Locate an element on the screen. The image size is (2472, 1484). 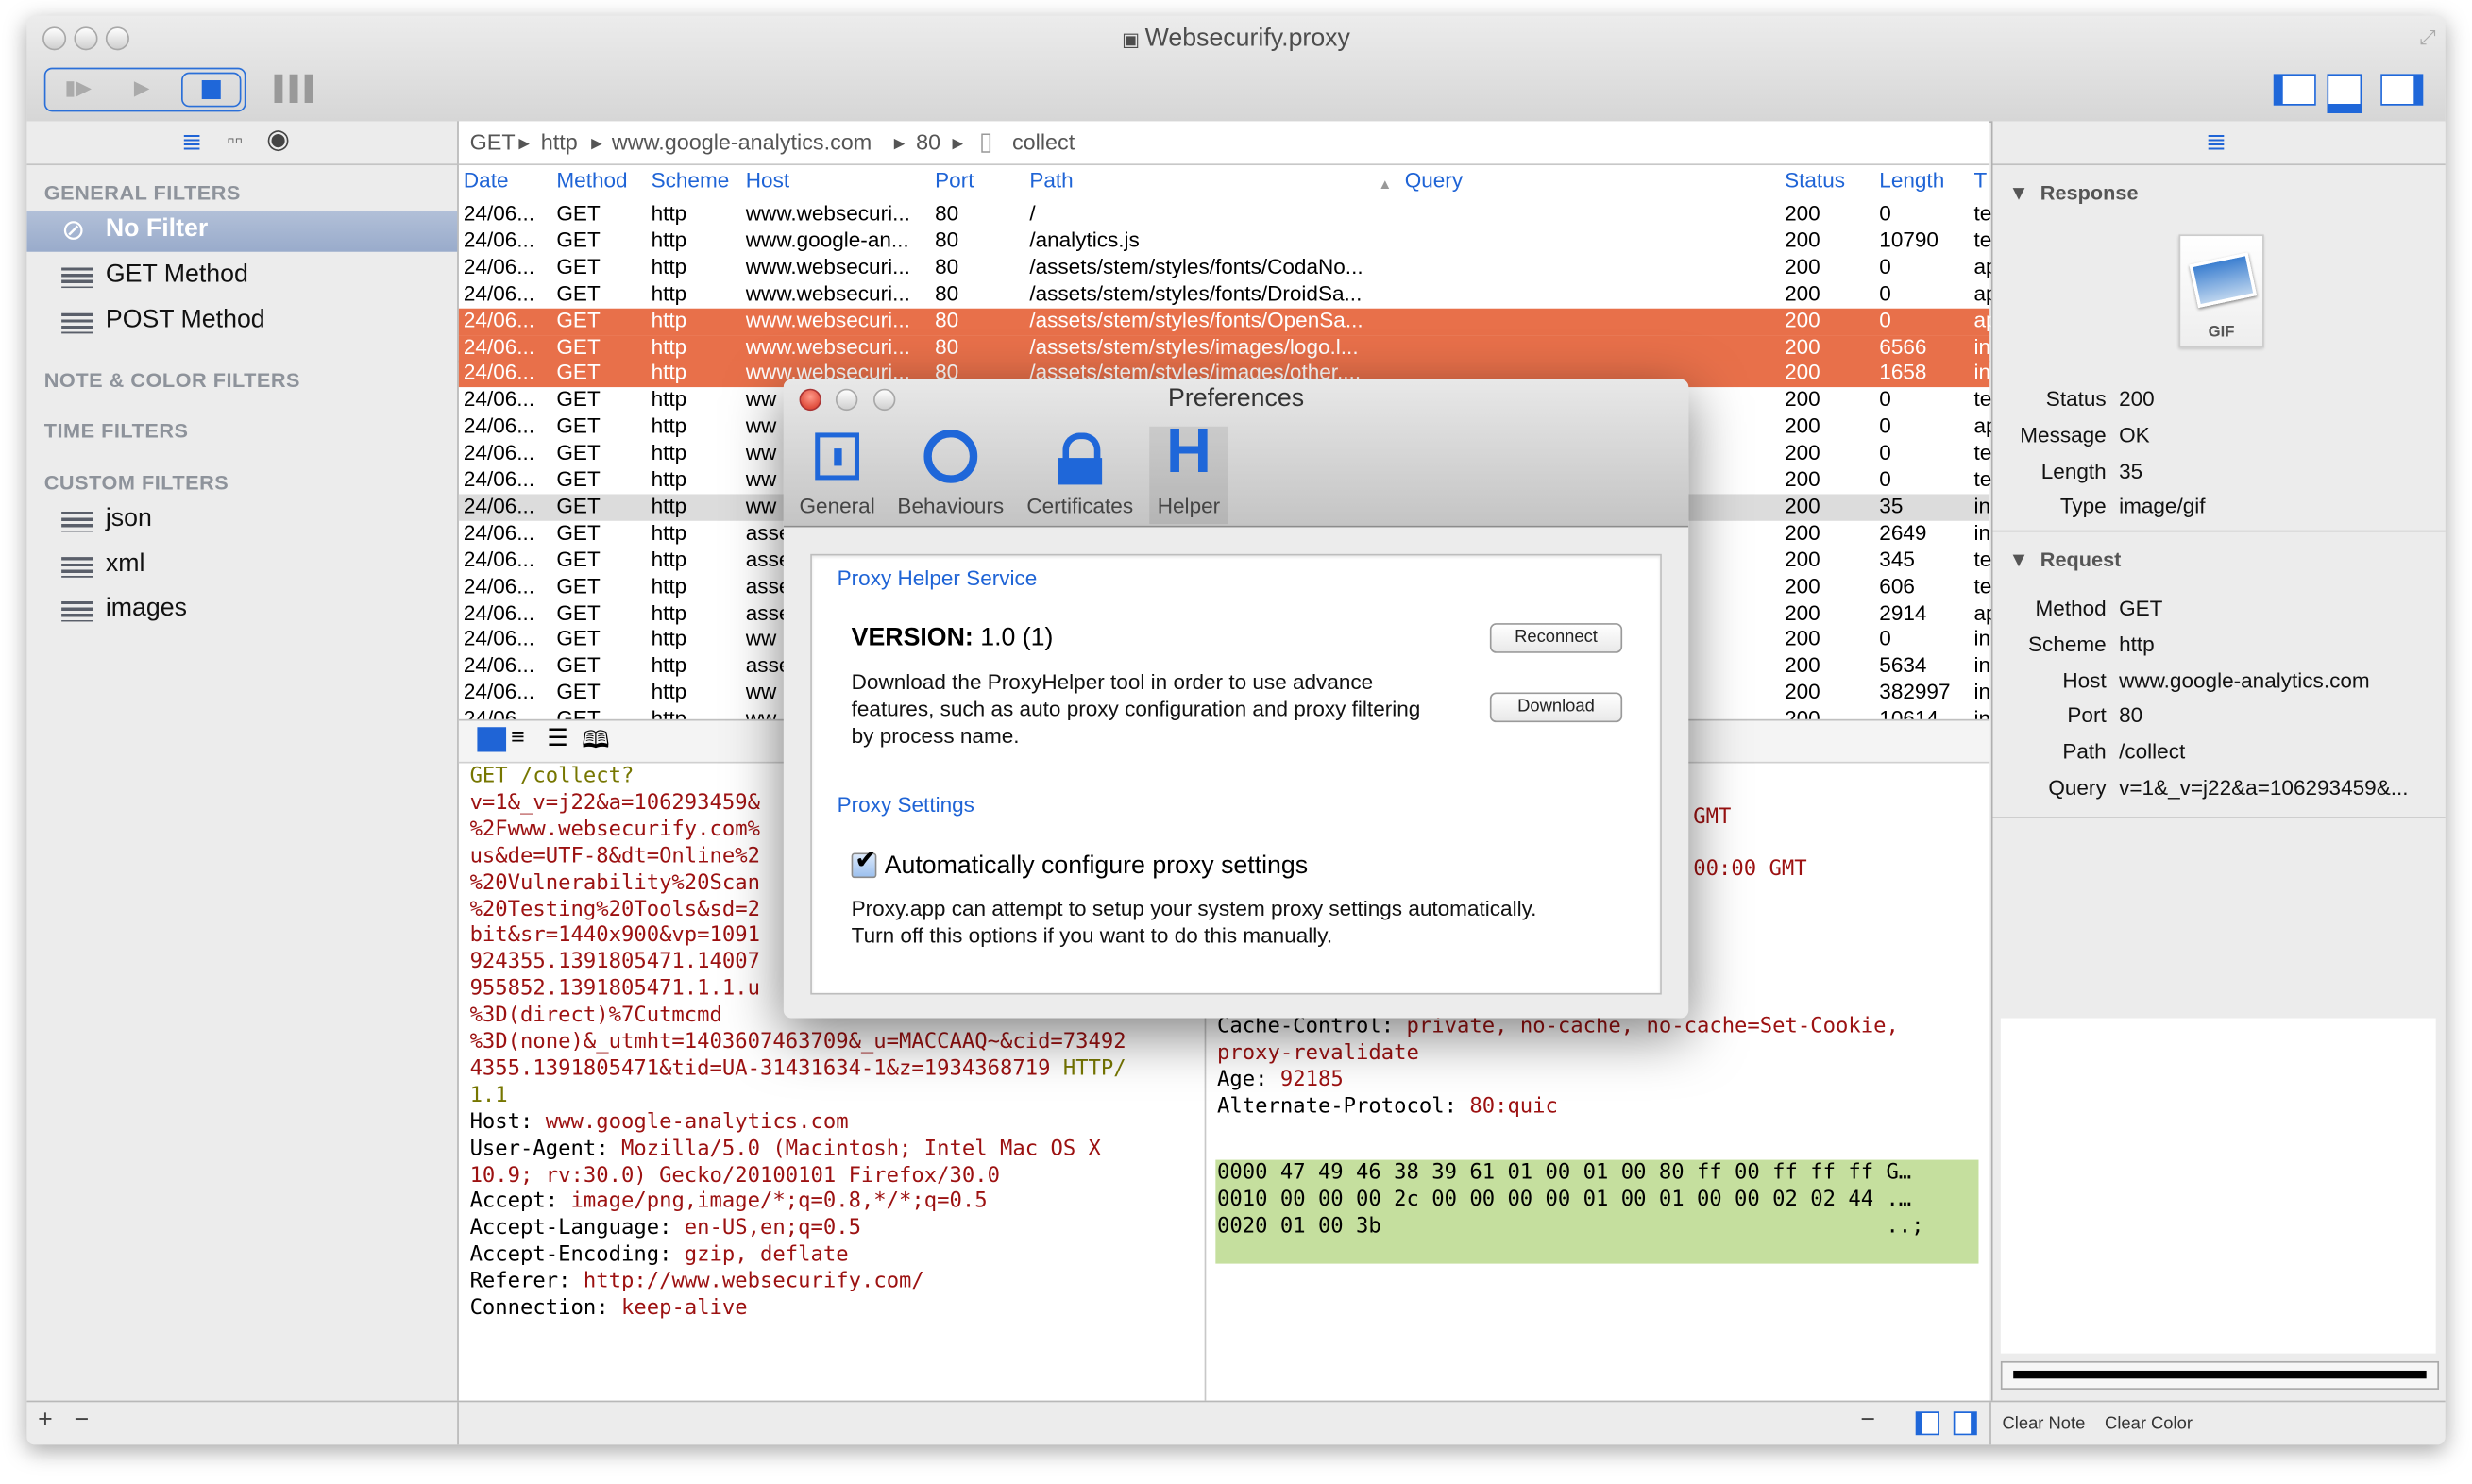
field-value: OK is located at coordinates (2134, 435).